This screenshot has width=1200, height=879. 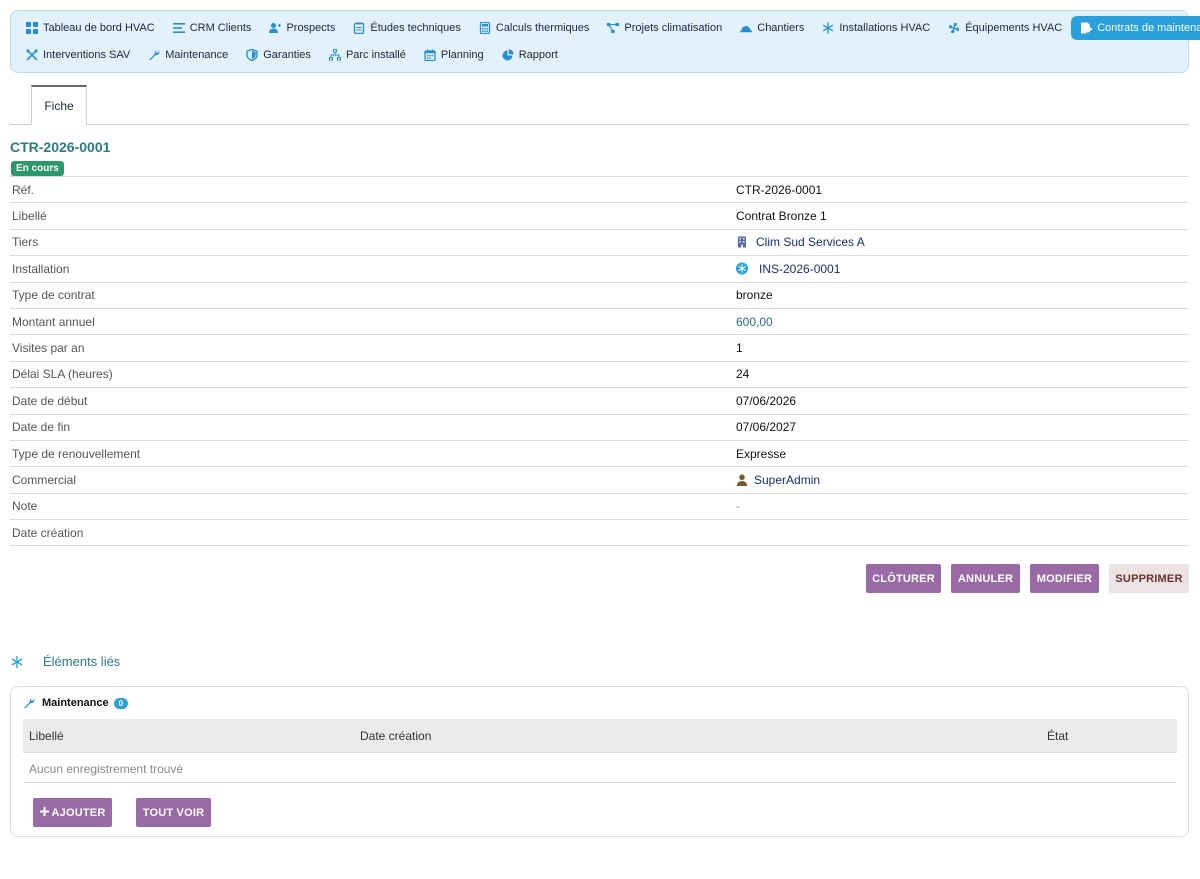 What do you see at coordinates (367, 55) in the screenshot?
I see `nav-item-parc-installe: Parc installé` at bounding box center [367, 55].